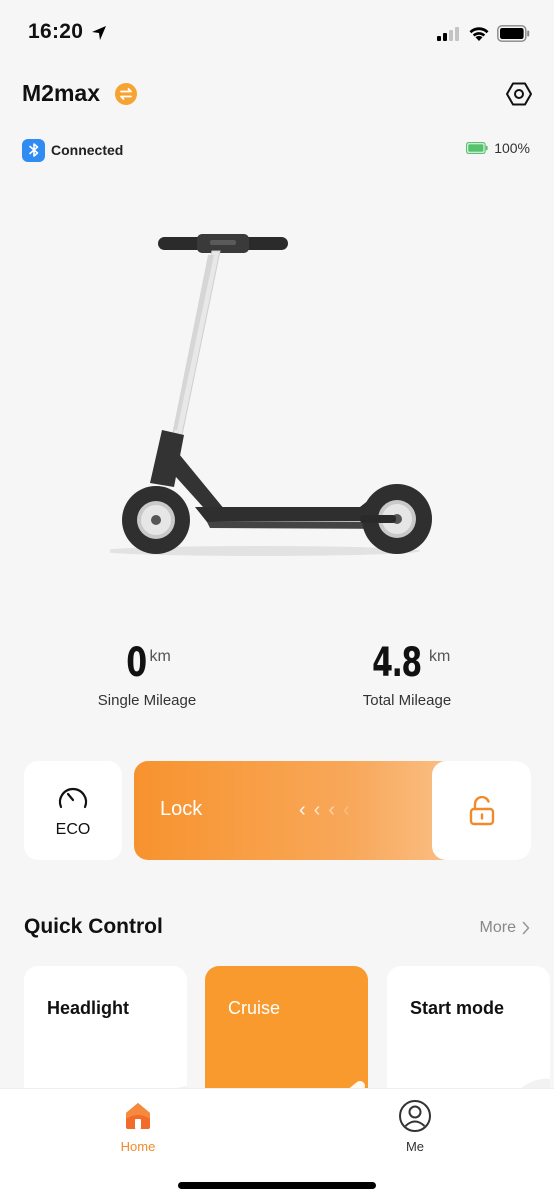  I want to click on more-link: More, so click(505, 928).